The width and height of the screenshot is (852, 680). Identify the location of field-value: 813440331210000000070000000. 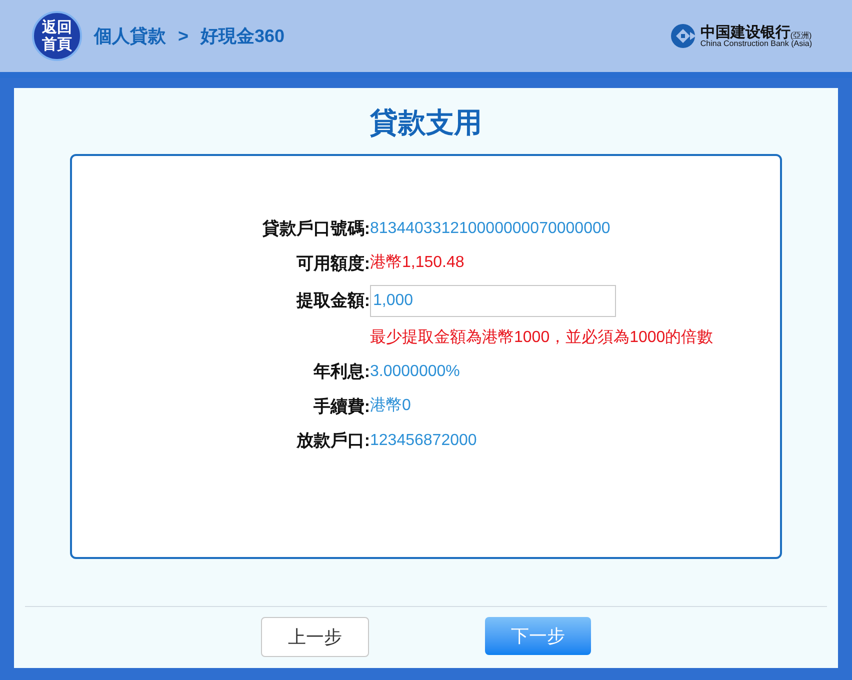
(490, 228).